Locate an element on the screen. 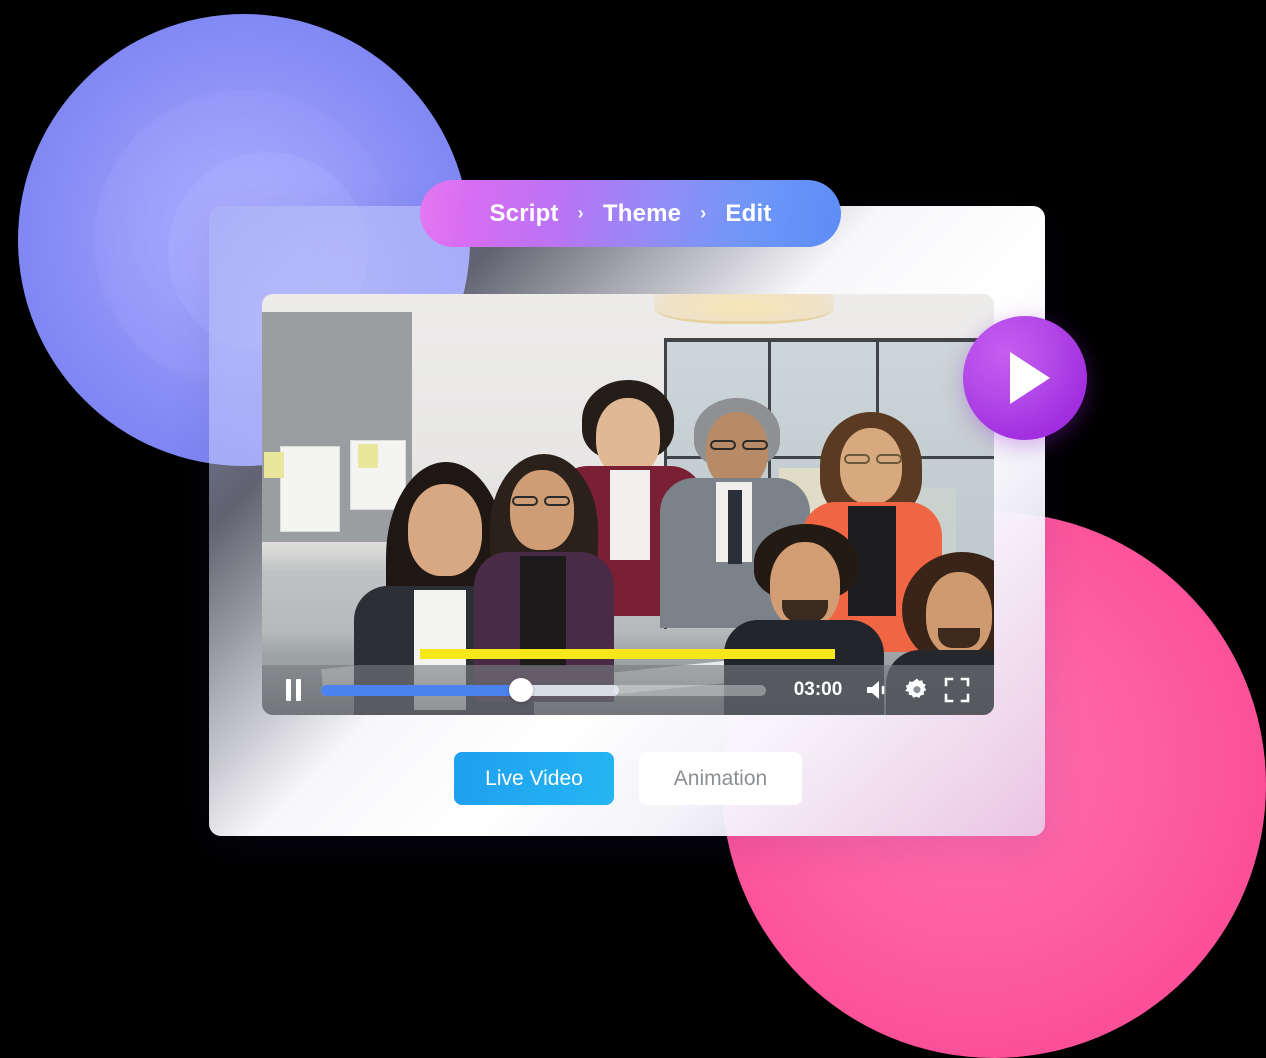 Image resolution: width=1266 pixels, height=1058 pixels. progress-fill is located at coordinates (421, 690).